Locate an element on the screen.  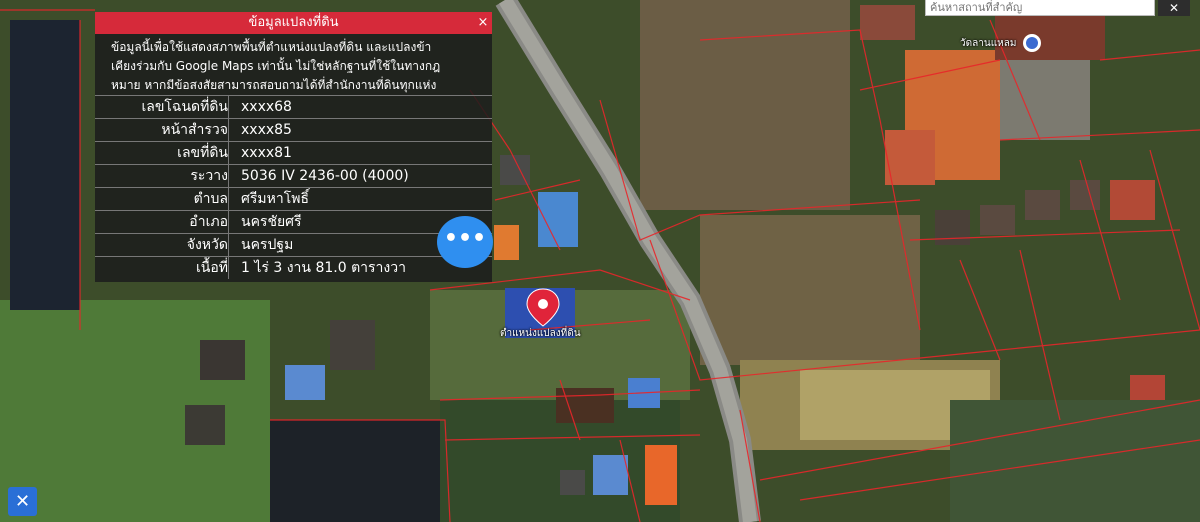
close-icon: ✕ is located at coordinates (1174, 8).